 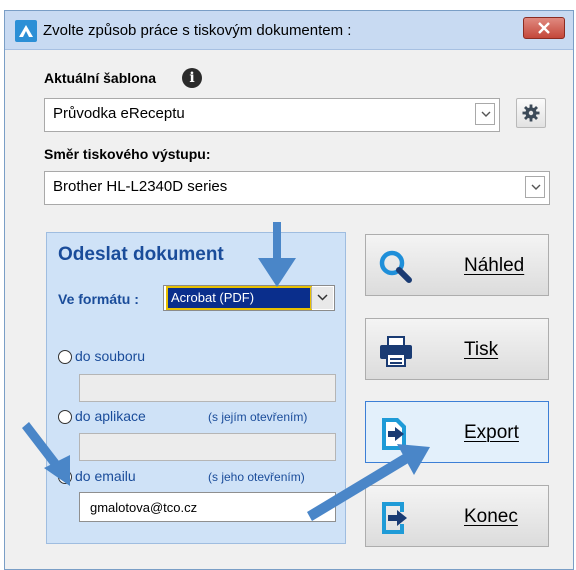 I want to click on radio-to-email, so click(x=65, y=477).